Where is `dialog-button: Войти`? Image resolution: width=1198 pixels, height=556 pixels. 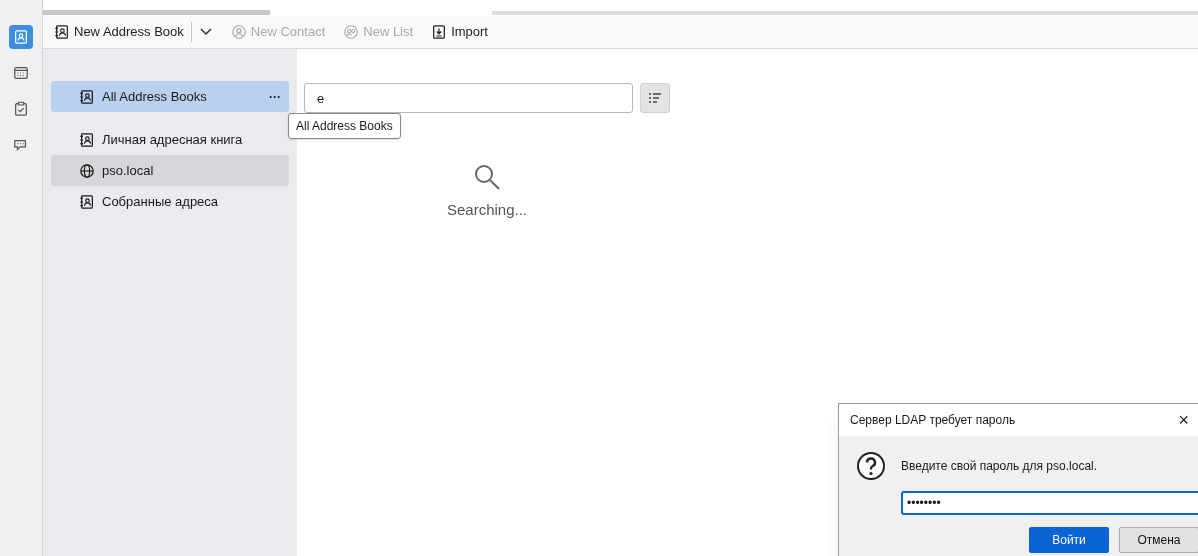 dialog-button: Войти is located at coordinates (1069, 540).